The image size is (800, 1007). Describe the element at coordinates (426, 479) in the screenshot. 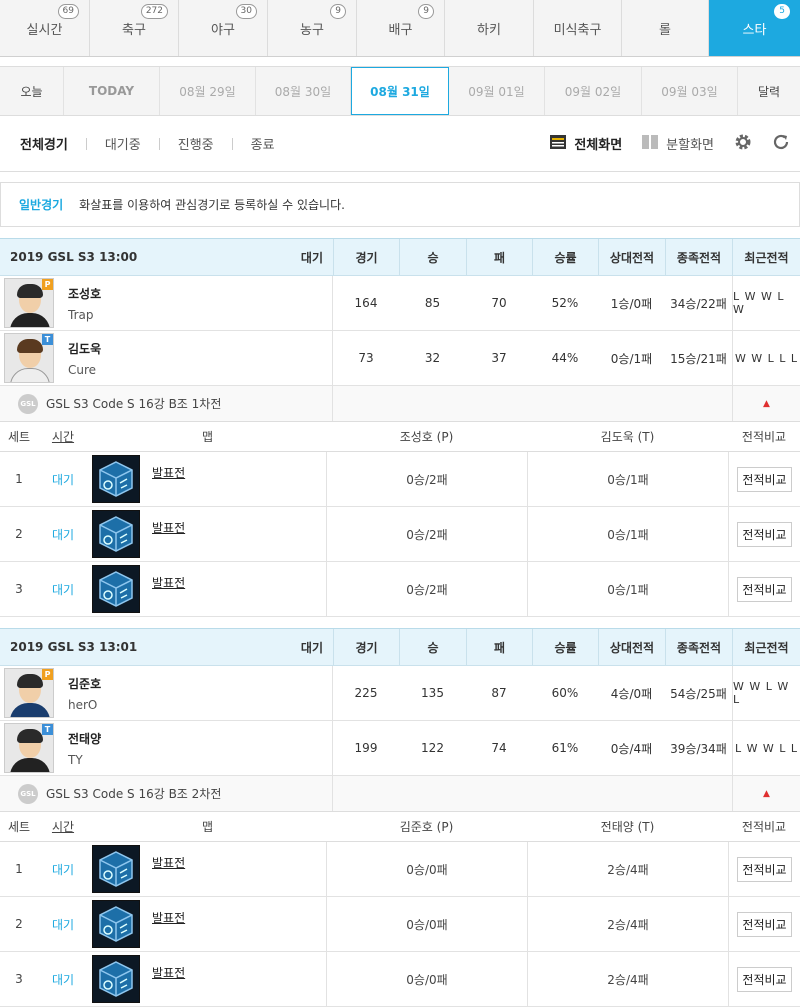

I see `set-player1-record: 0승/2패` at that location.